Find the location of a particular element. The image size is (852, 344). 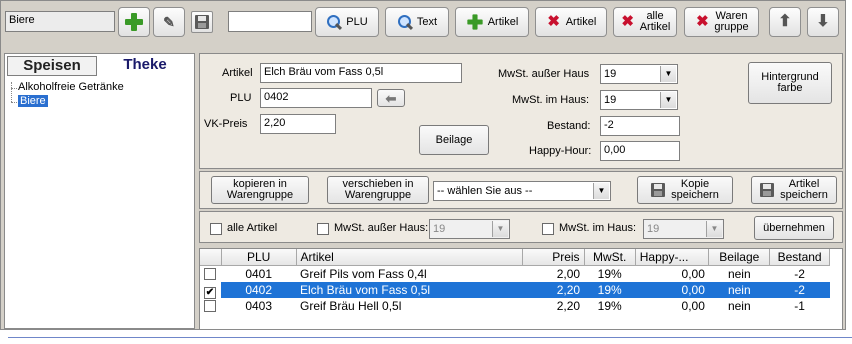

move-up-button: ⬆ is located at coordinates (785, 22).